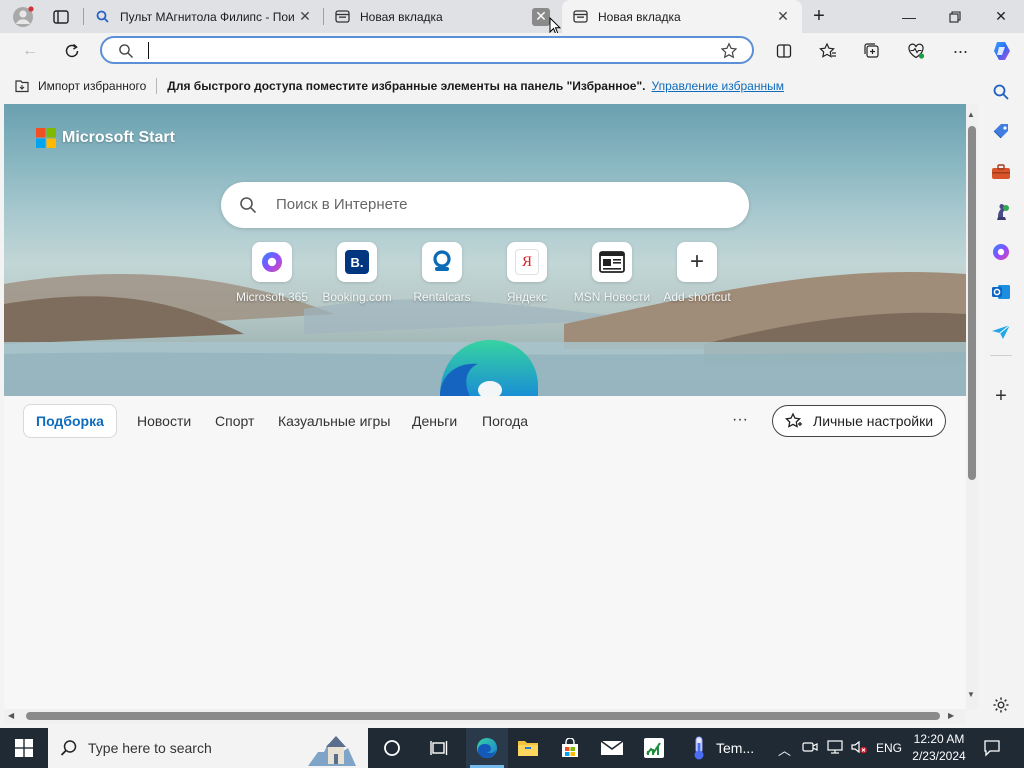  I want to click on sidebar-shopping-button, so click(1001, 132).